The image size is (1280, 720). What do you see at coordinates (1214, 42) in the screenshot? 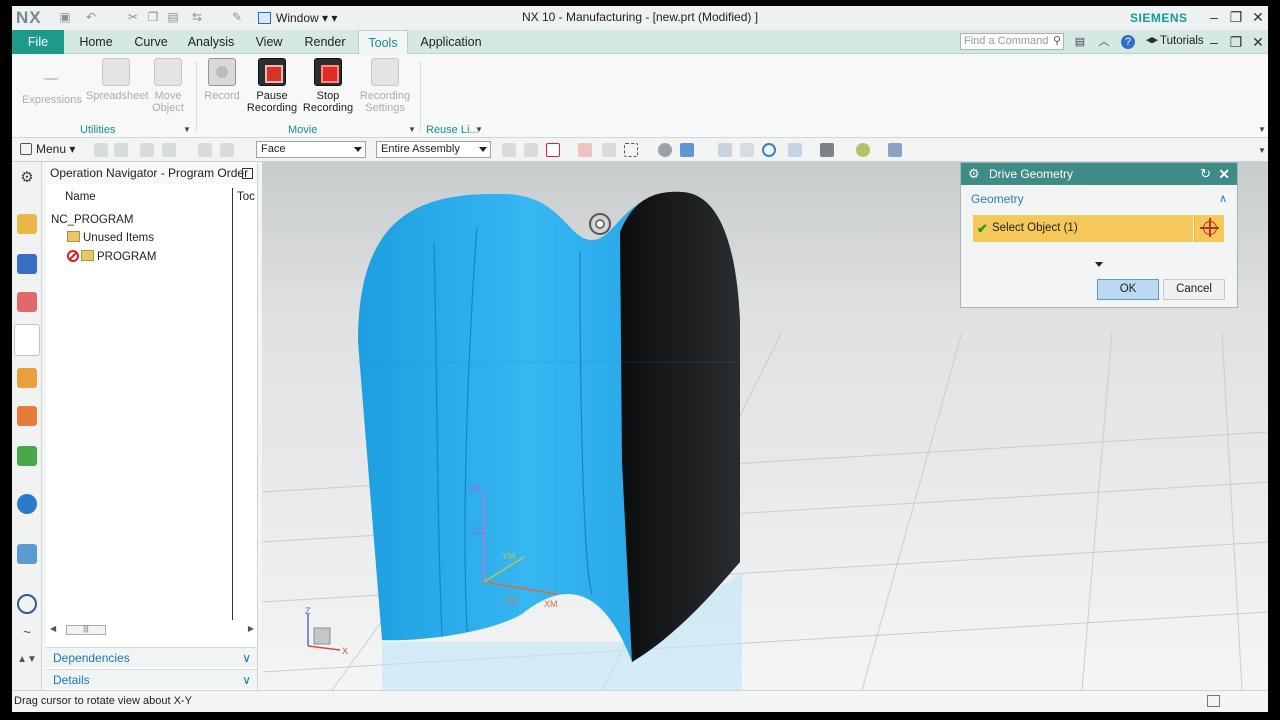
I see `doc-minimize-button: –` at bounding box center [1214, 42].